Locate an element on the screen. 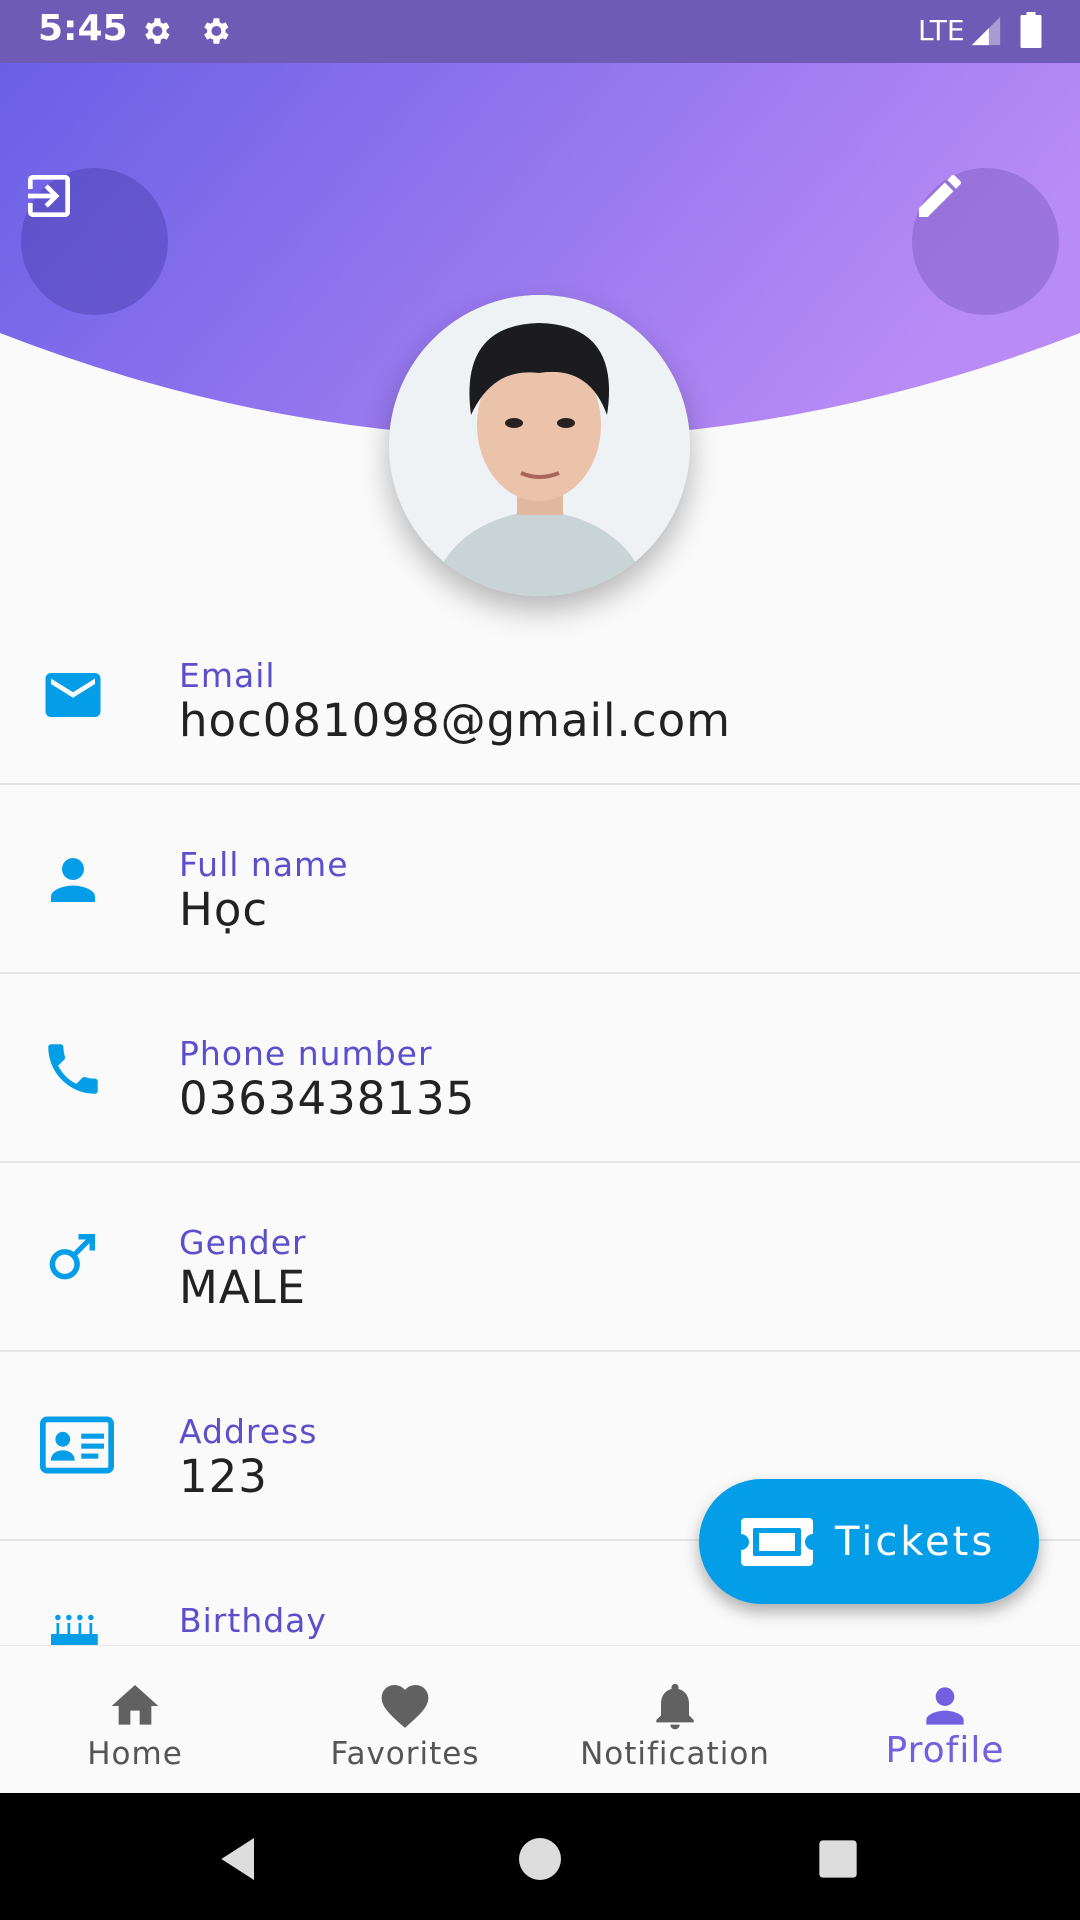 The image size is (1080, 1920). nav-label-home: Home is located at coordinates (135, 1754).